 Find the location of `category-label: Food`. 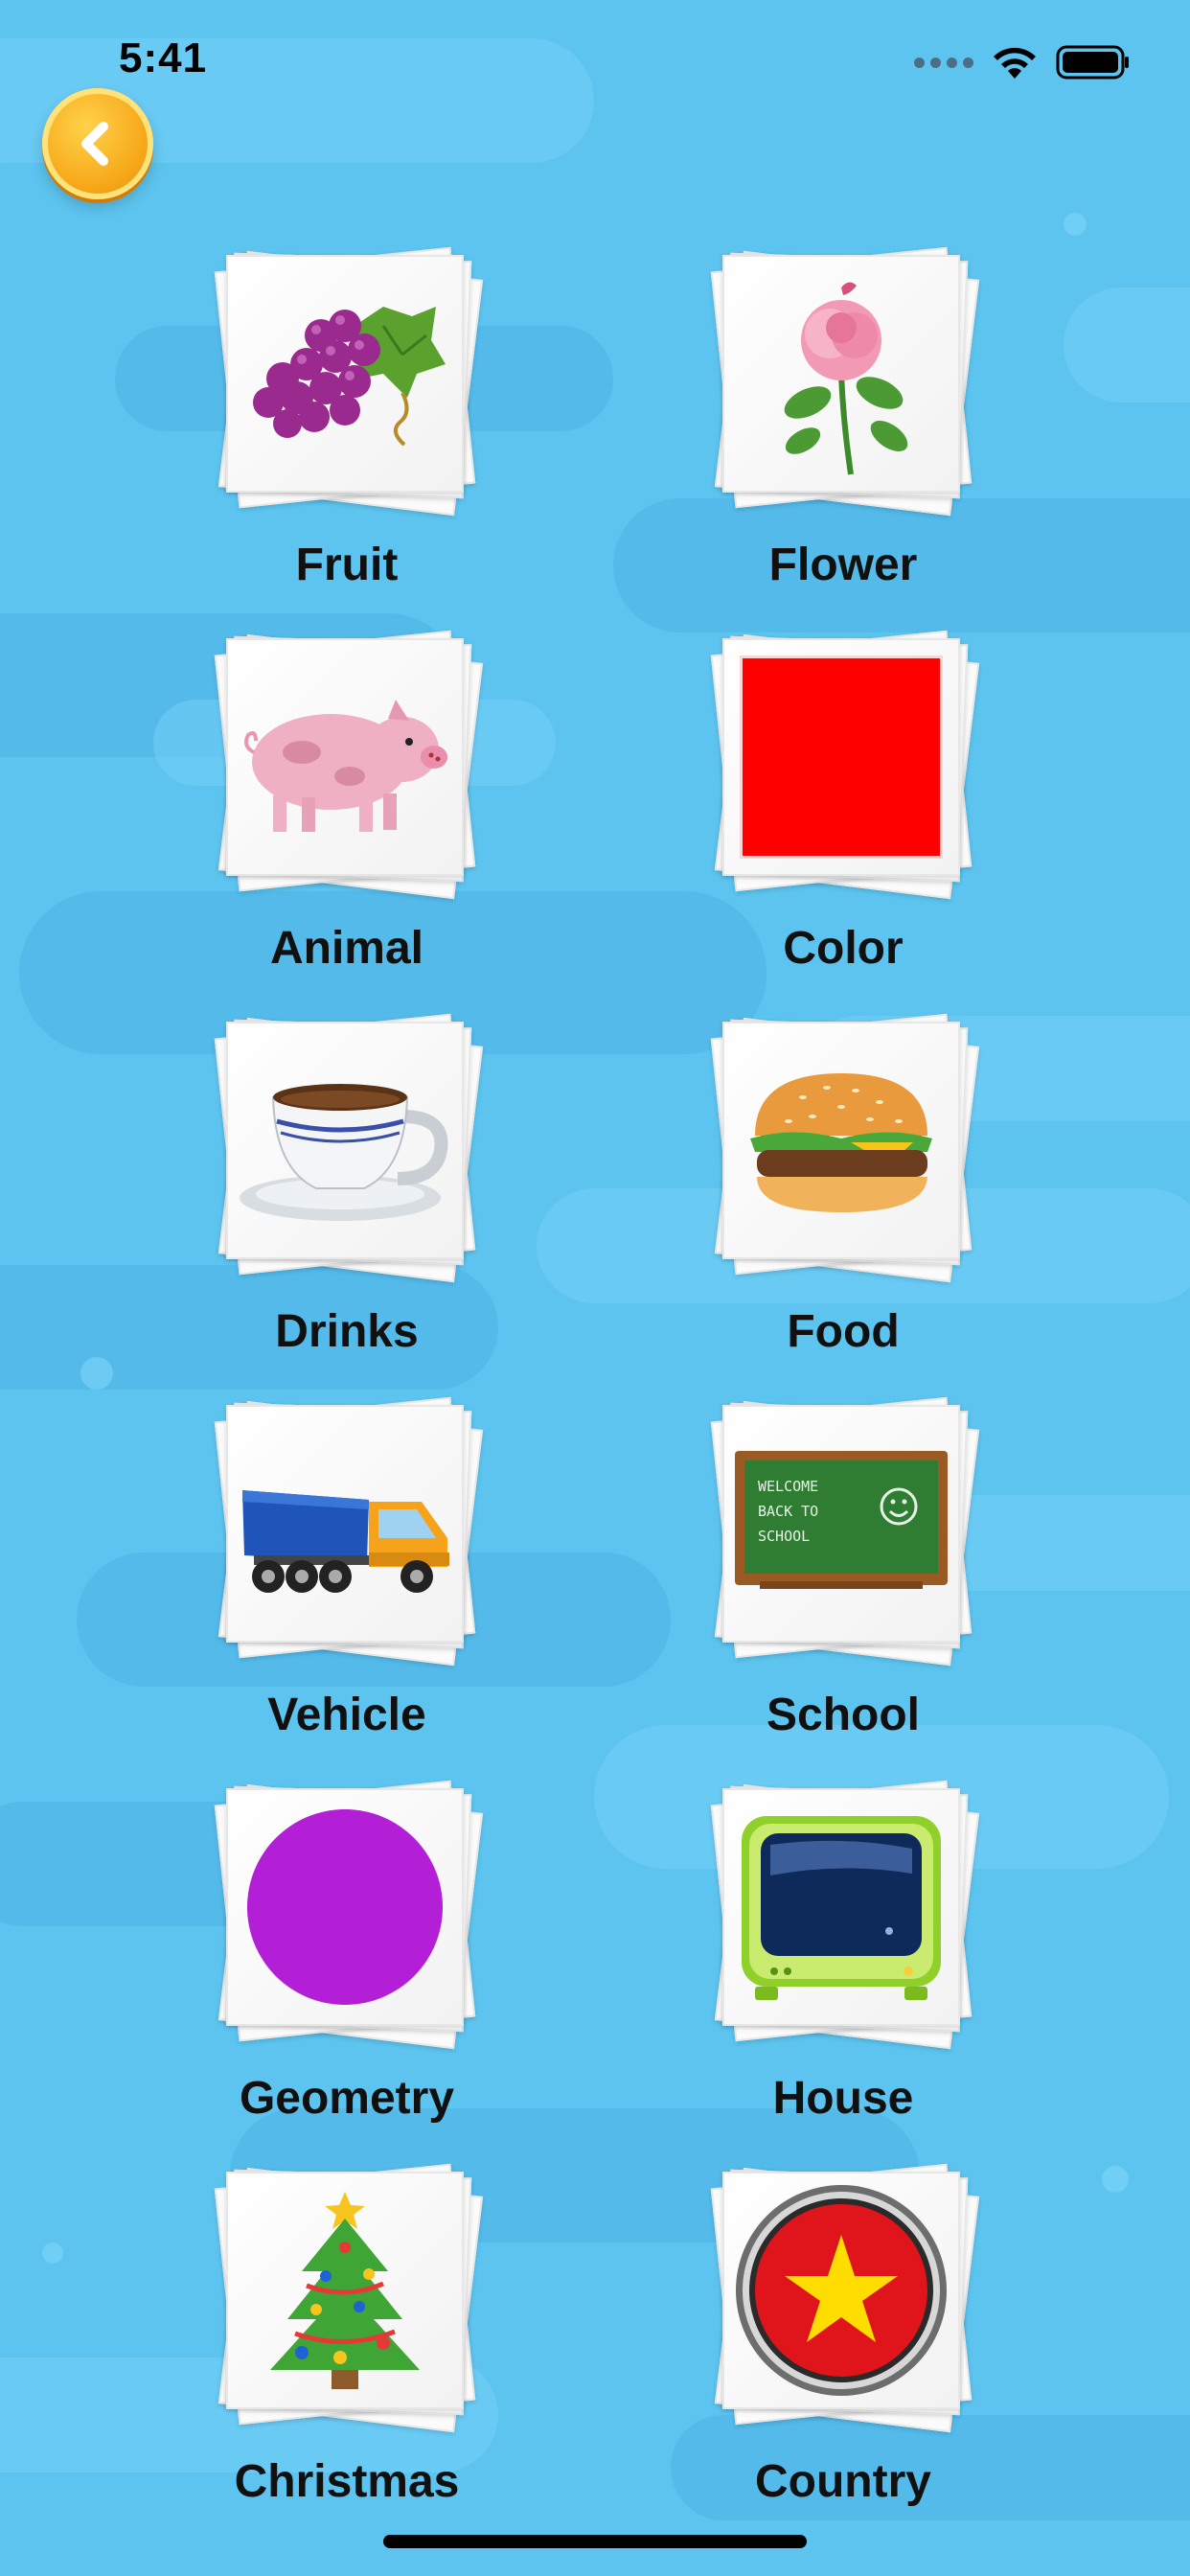

category-label: Food is located at coordinates (843, 1331).